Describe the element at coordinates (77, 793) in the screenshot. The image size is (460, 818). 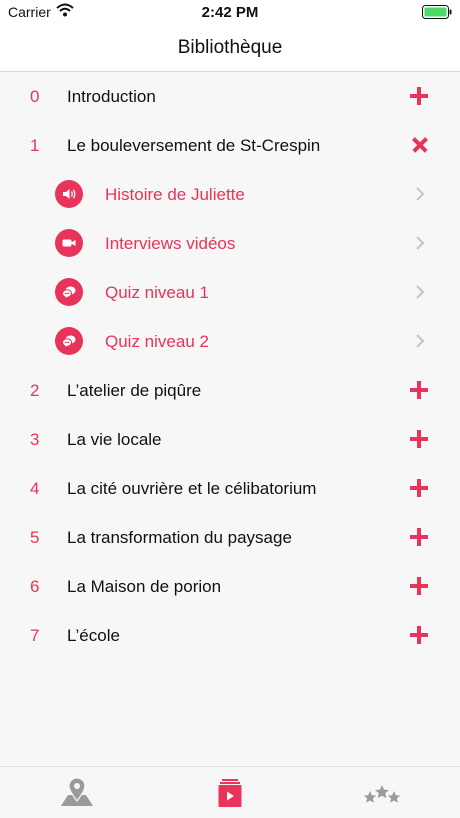
I see `map-pin-icon` at that location.